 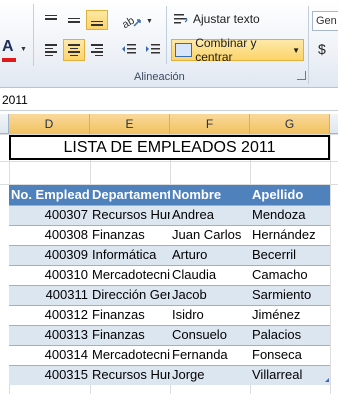 I want to click on increase-indent-button, so click(x=153, y=50).